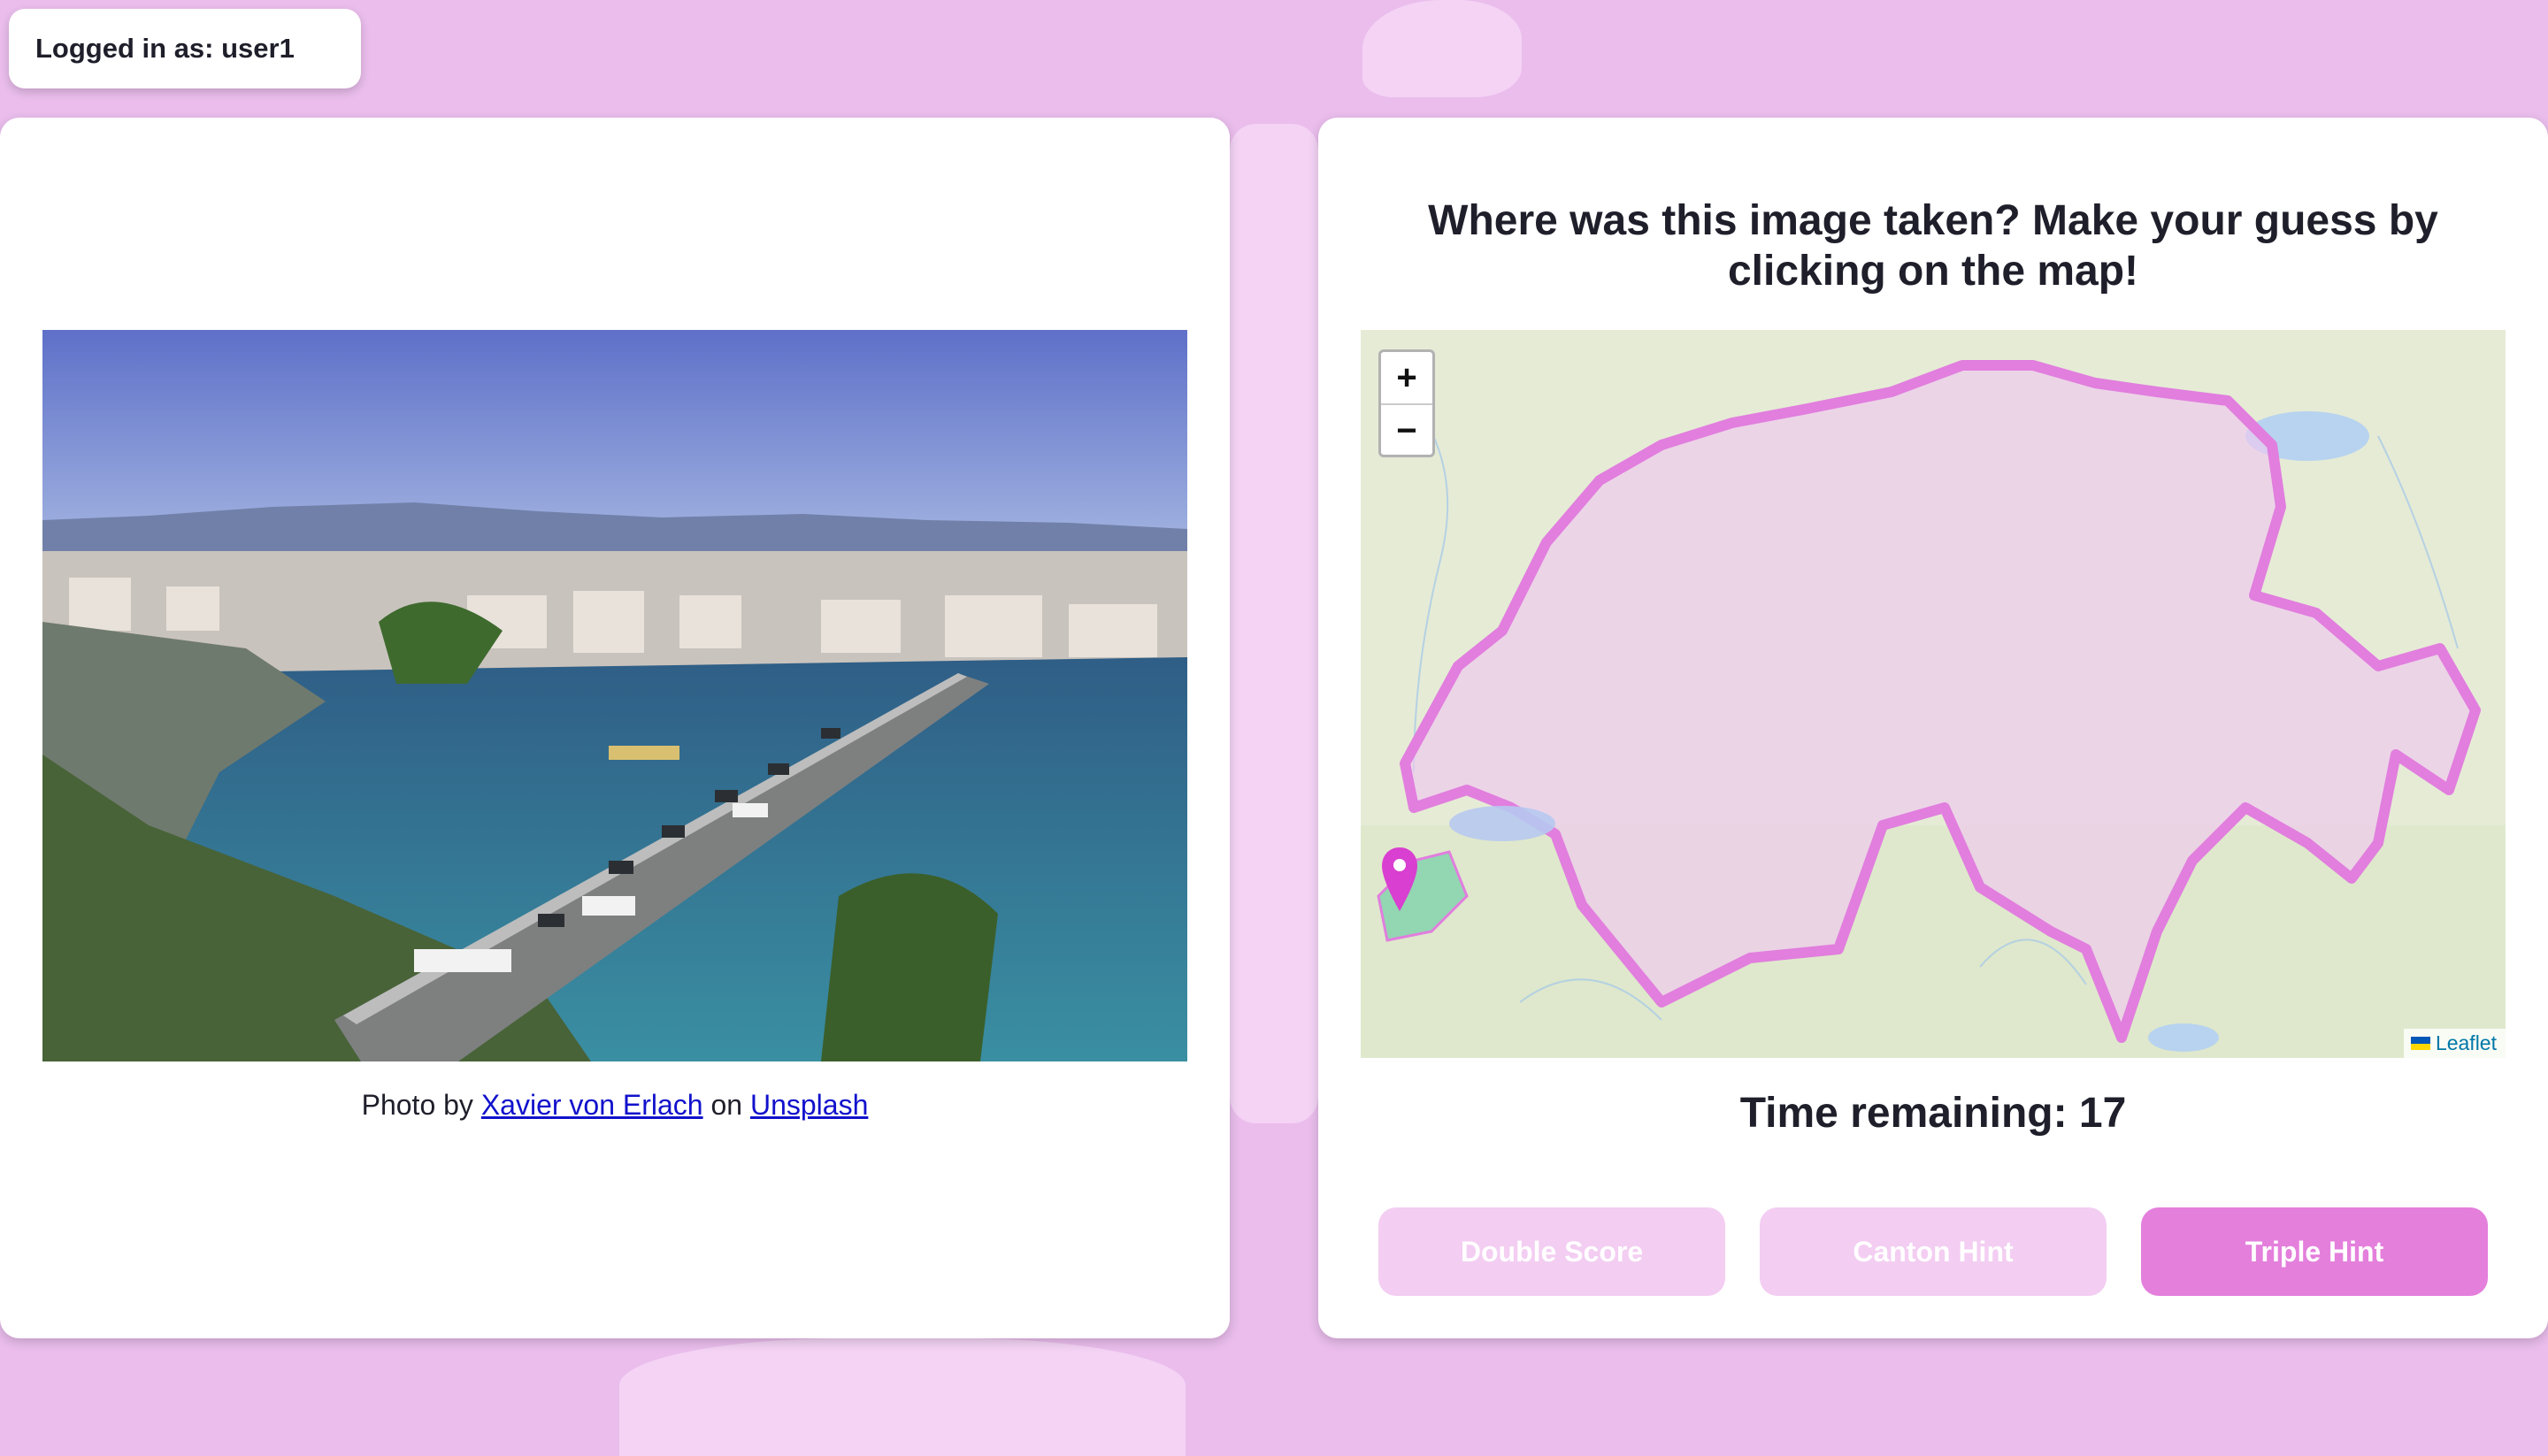  I want to click on double-score-button: Double Score, so click(1551, 1251).